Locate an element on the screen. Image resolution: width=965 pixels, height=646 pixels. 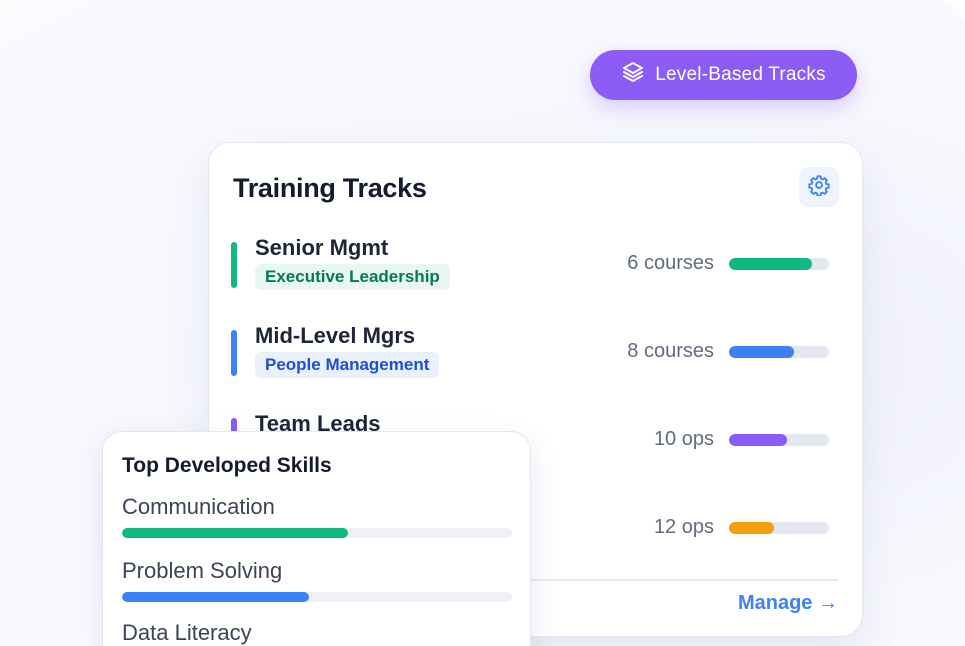
skill-item-problem-solving: Problem Solving is located at coordinates (317, 583).